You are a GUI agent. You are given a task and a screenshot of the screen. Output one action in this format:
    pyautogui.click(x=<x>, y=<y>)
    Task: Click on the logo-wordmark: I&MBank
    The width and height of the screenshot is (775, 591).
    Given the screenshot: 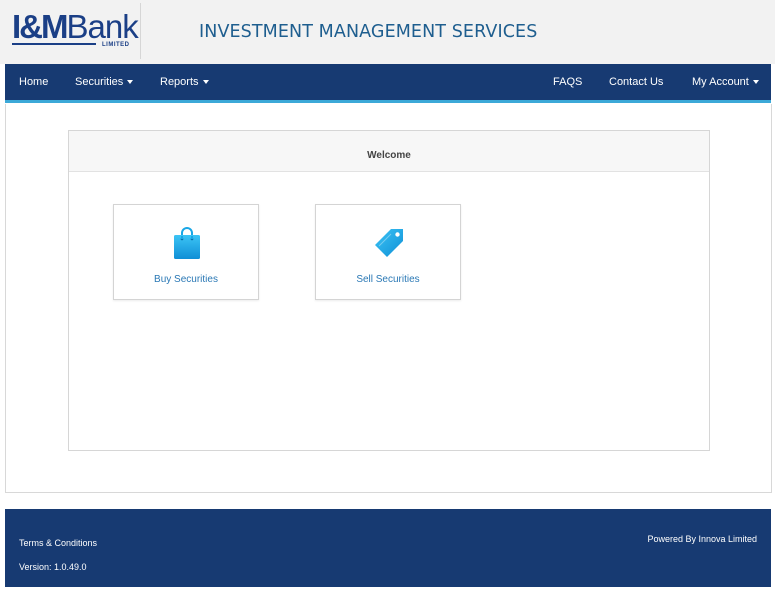 What is the action you would take?
    pyautogui.click(x=75, y=26)
    